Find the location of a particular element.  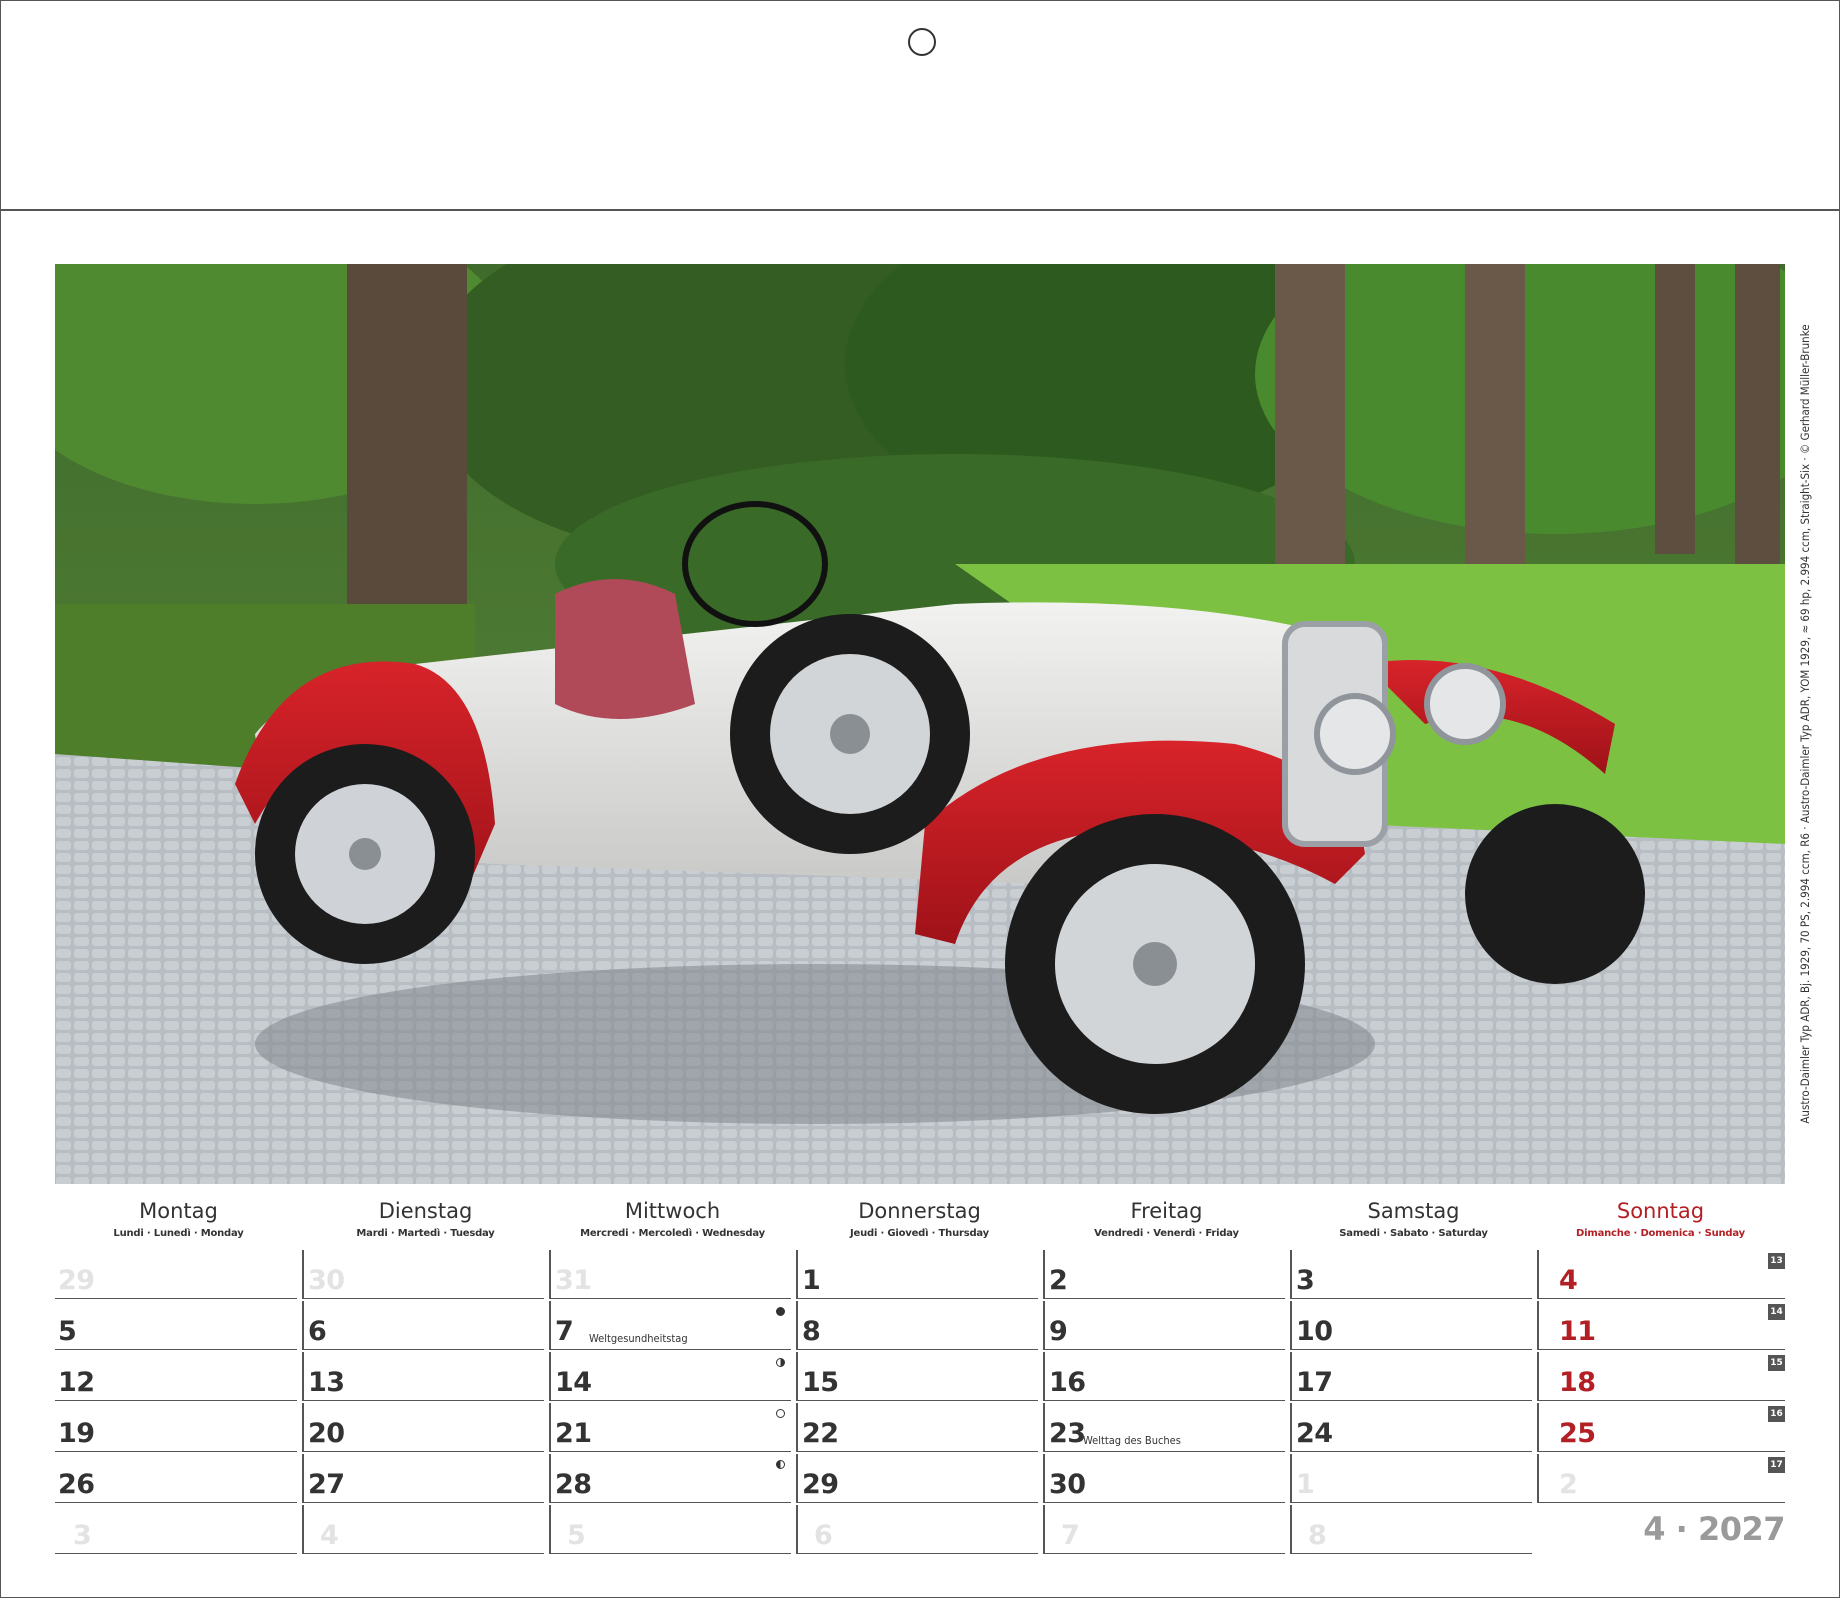

day-number: 25 is located at coordinates (1577, 1433).